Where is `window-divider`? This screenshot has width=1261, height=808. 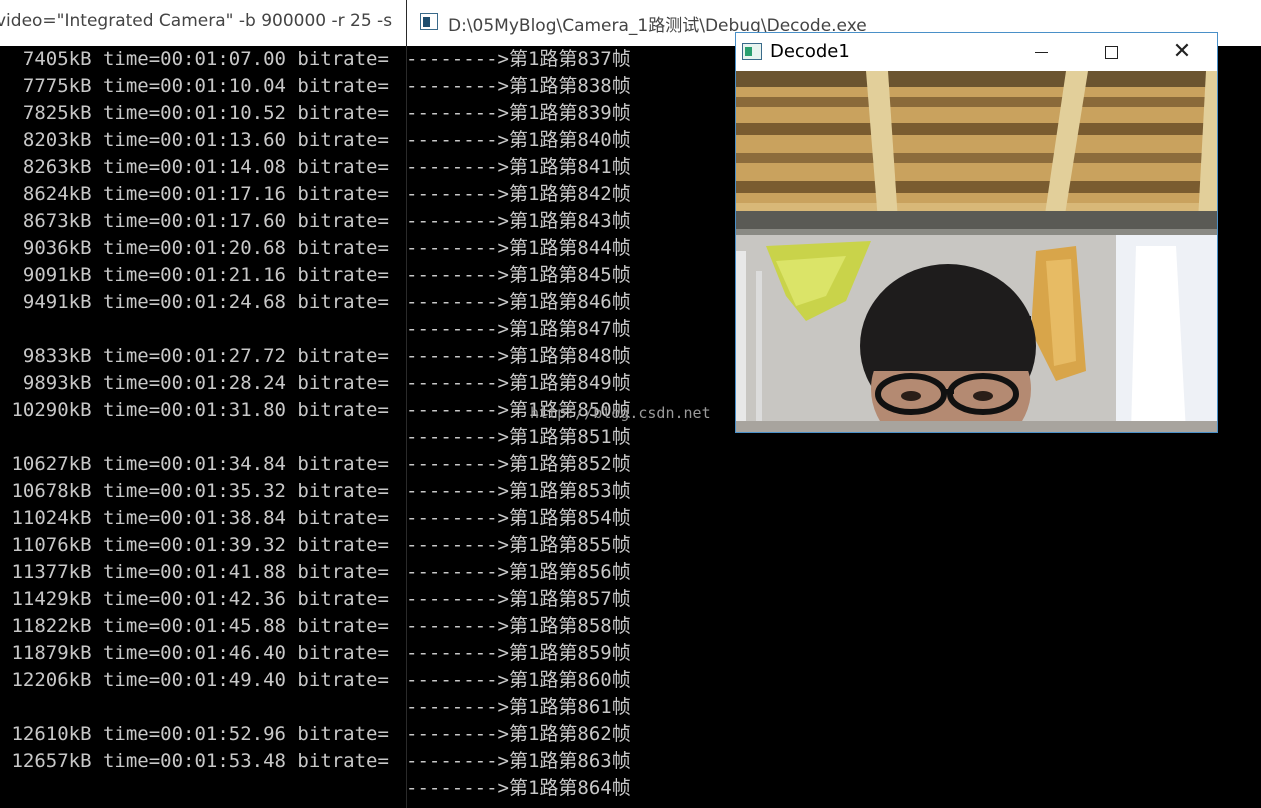 window-divider is located at coordinates (406, 404).